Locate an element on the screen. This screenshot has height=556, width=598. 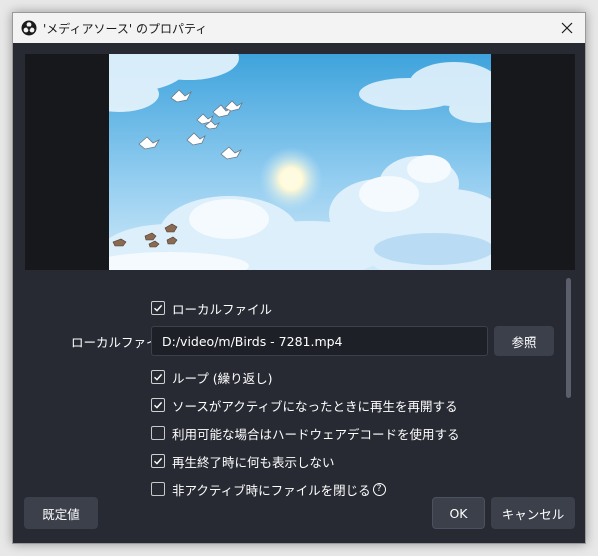
option-loop-row: ループ (繰り返し) is located at coordinates (211, 377).